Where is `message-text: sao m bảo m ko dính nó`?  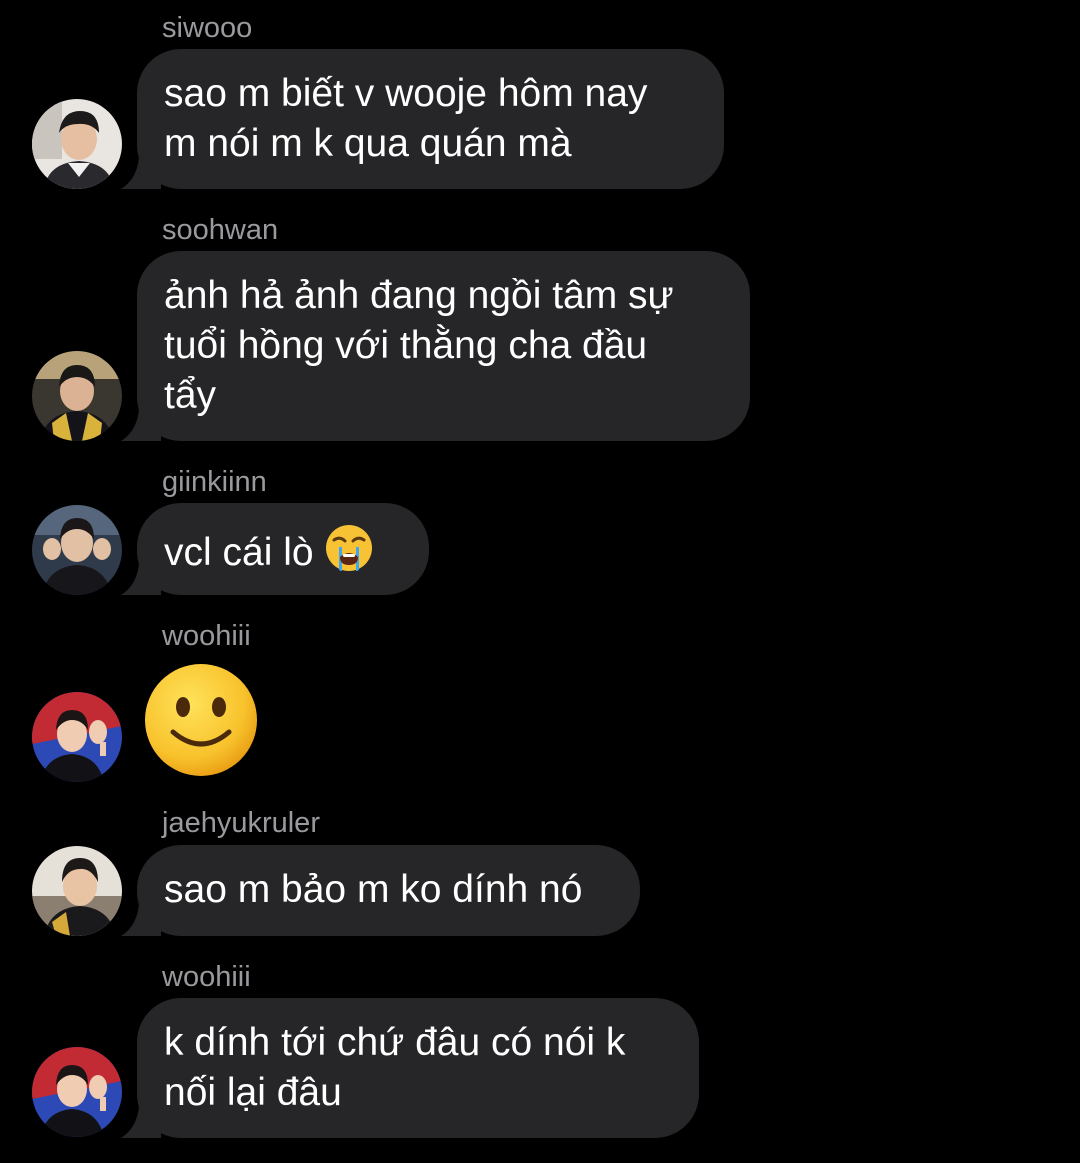 message-text: sao m bảo m ko dính nó is located at coordinates (373, 889).